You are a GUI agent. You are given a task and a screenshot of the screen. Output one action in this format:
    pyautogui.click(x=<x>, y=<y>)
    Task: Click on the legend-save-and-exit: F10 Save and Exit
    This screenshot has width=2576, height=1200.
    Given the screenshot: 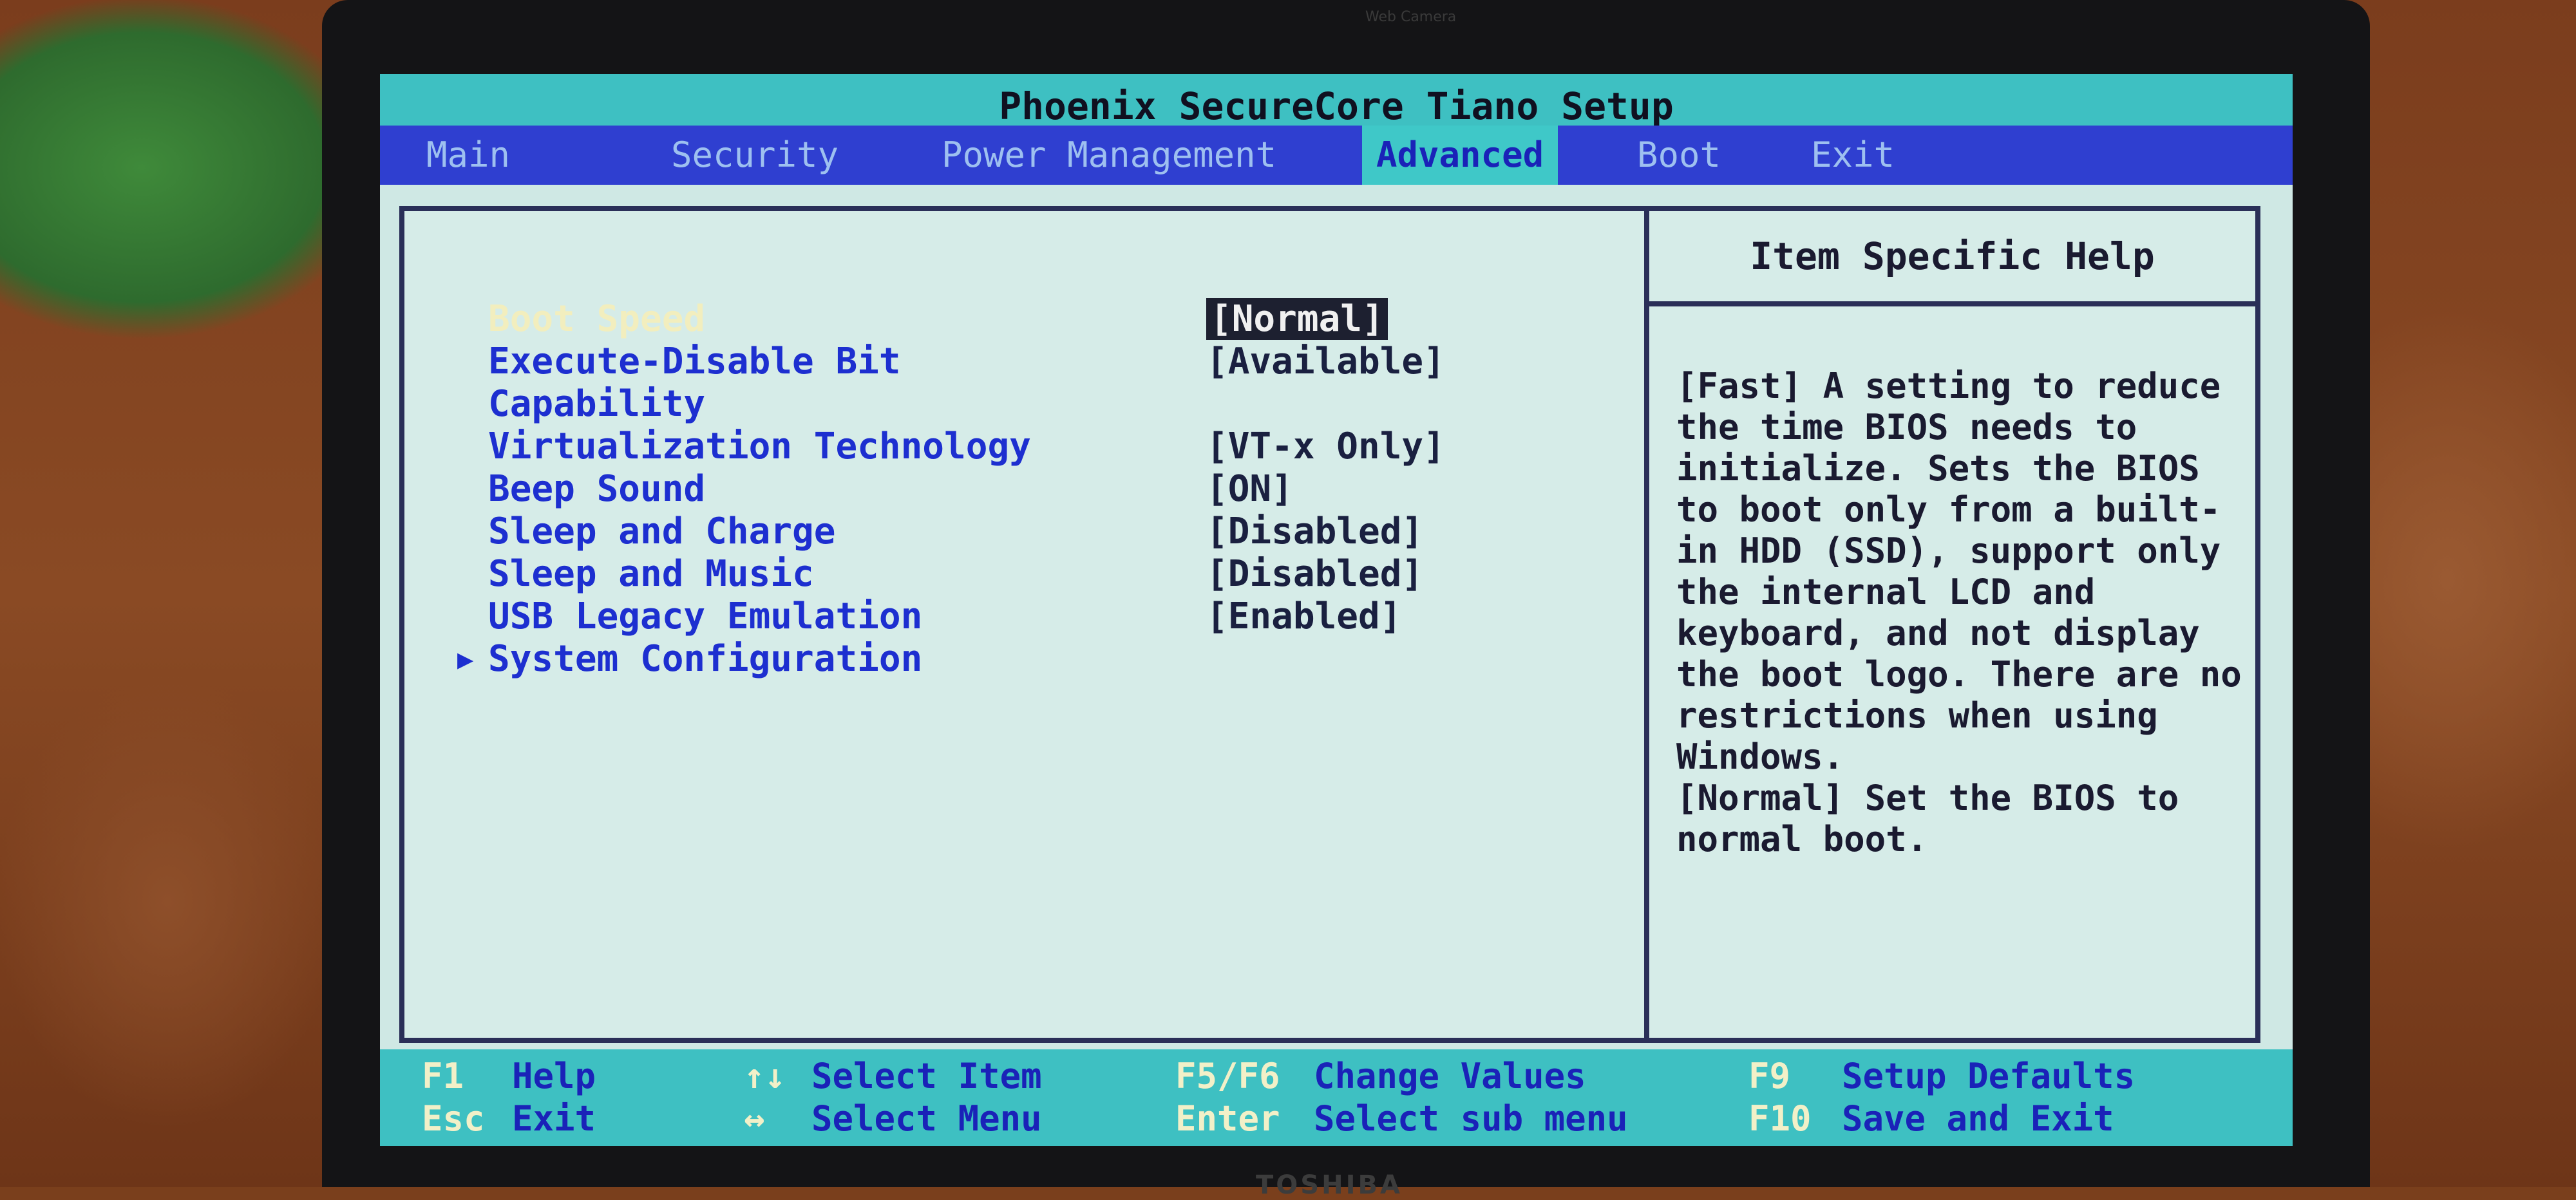 What is the action you would take?
    pyautogui.click(x=1931, y=1118)
    